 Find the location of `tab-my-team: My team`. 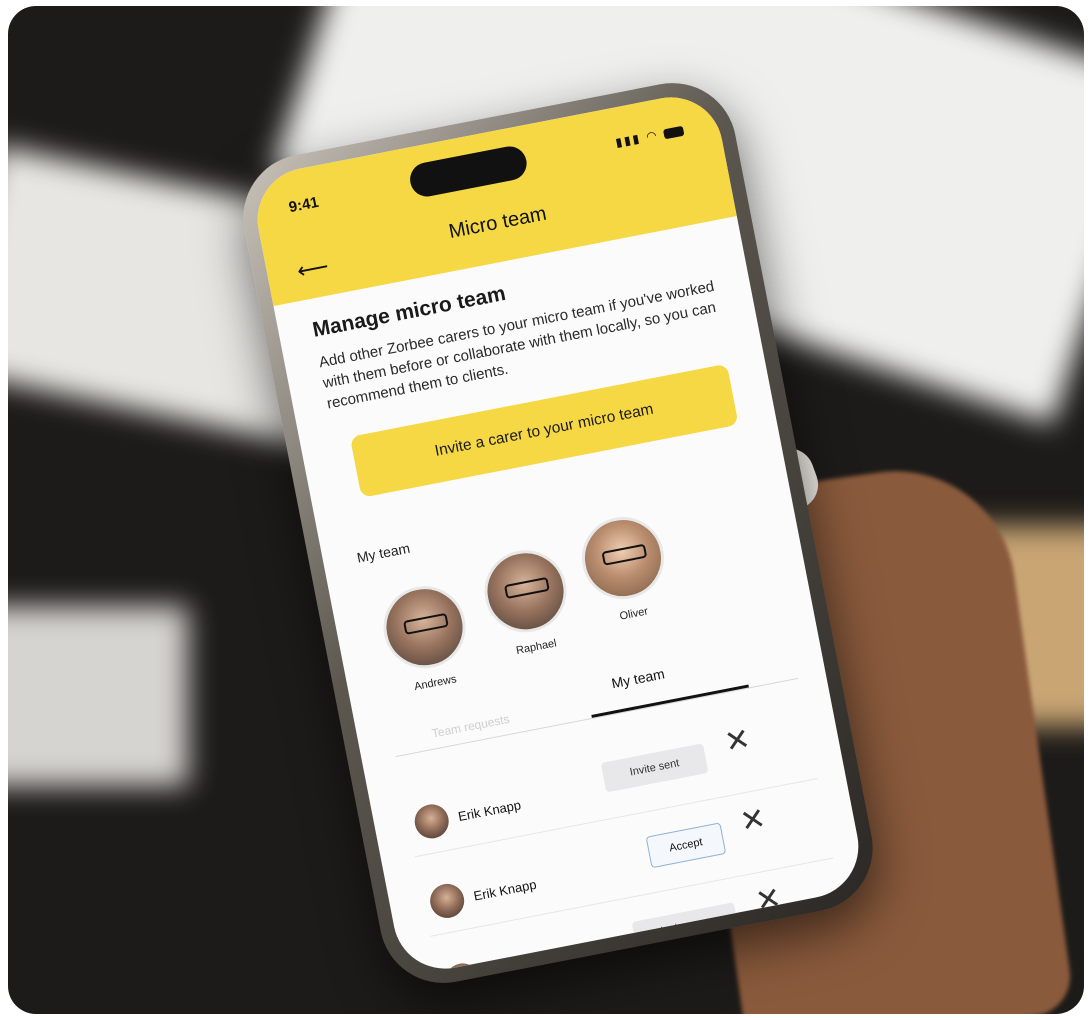

tab-my-team: My team is located at coordinates (638, 678).